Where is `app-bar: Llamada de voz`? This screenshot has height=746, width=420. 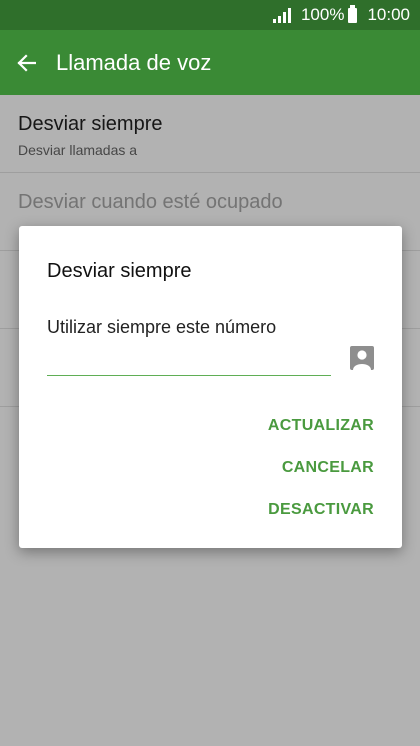
app-bar: Llamada de voz is located at coordinates (210, 62).